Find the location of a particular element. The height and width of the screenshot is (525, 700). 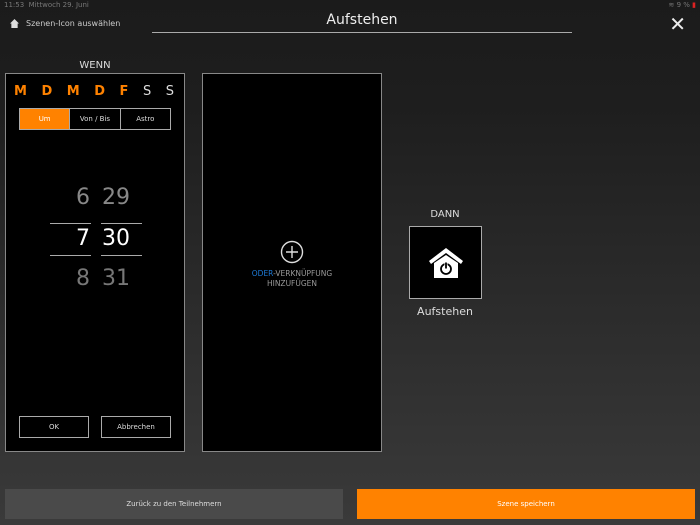

minute-prev: 29 is located at coordinates (116, 197).